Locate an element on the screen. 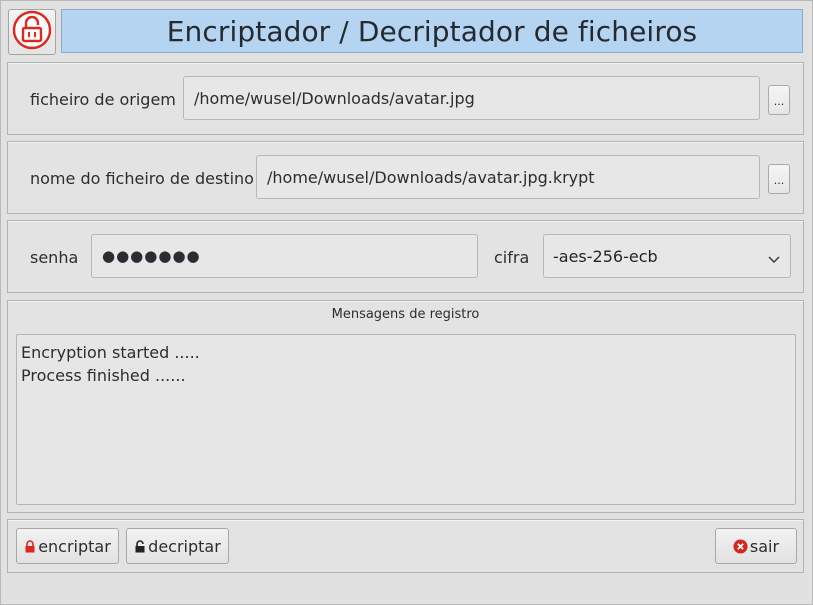  source-file-input: /home/wusel/Downloads/avatar.jpg is located at coordinates (471, 98).